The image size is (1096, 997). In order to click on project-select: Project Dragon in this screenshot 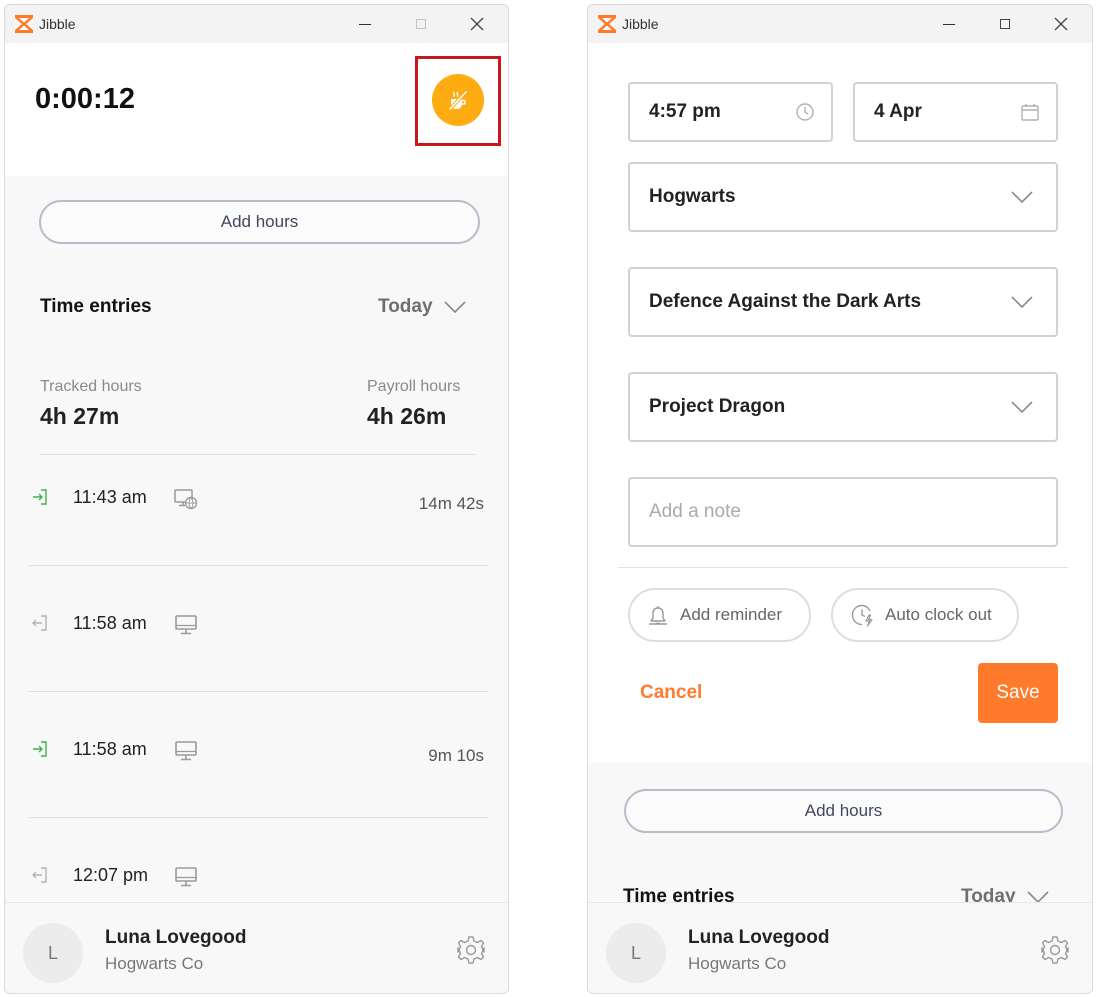, I will do `click(843, 407)`.